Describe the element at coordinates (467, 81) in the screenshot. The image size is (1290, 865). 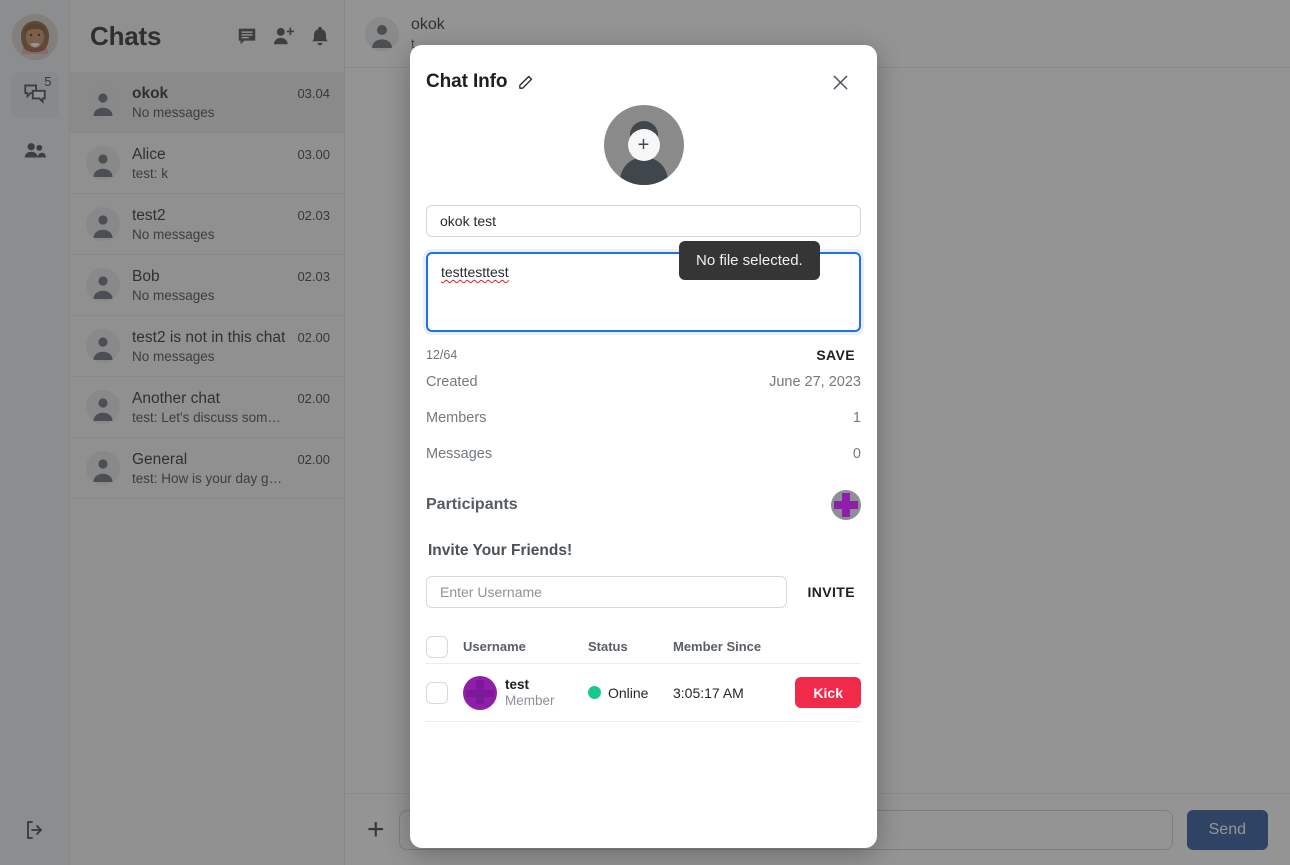
I see `modal-title: Chat Info` at that location.